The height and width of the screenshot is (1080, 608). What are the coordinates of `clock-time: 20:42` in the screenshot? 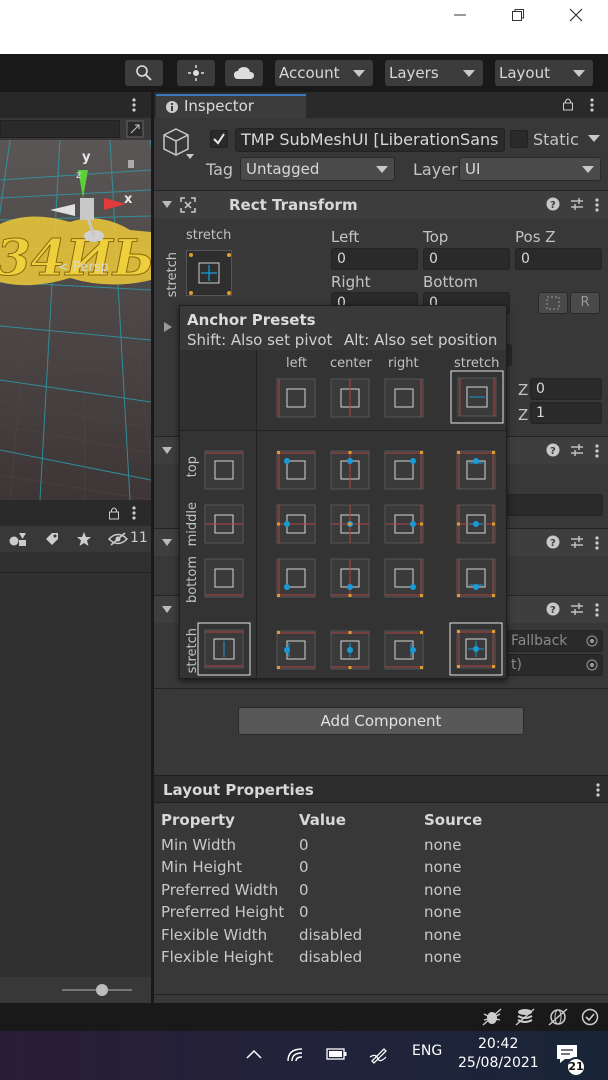 It's located at (498, 1044).